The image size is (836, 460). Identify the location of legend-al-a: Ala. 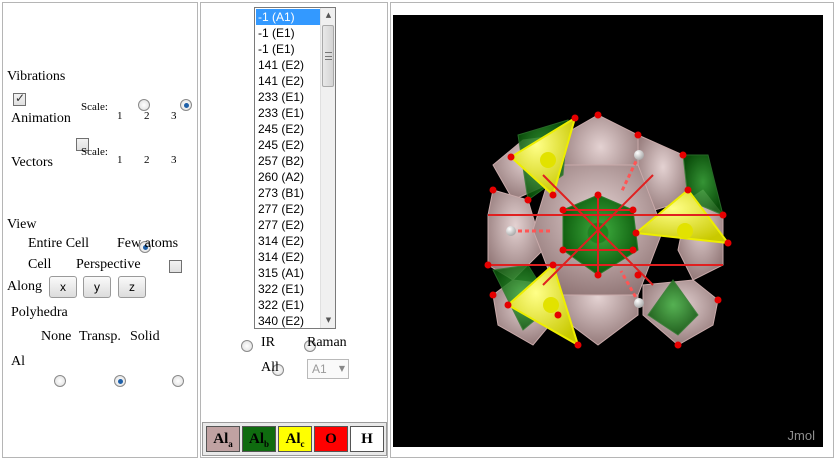
(223, 439).